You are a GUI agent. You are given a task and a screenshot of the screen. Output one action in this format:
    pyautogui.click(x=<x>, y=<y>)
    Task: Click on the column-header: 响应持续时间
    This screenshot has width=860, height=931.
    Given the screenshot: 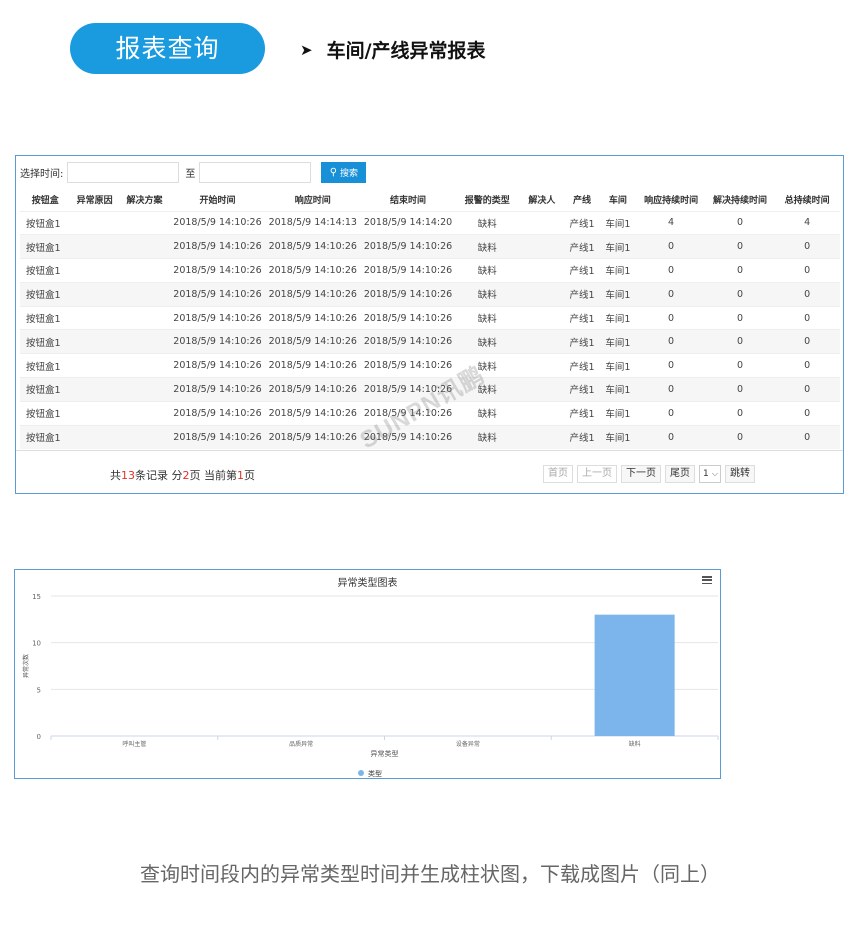 What is the action you would take?
    pyautogui.click(x=671, y=201)
    